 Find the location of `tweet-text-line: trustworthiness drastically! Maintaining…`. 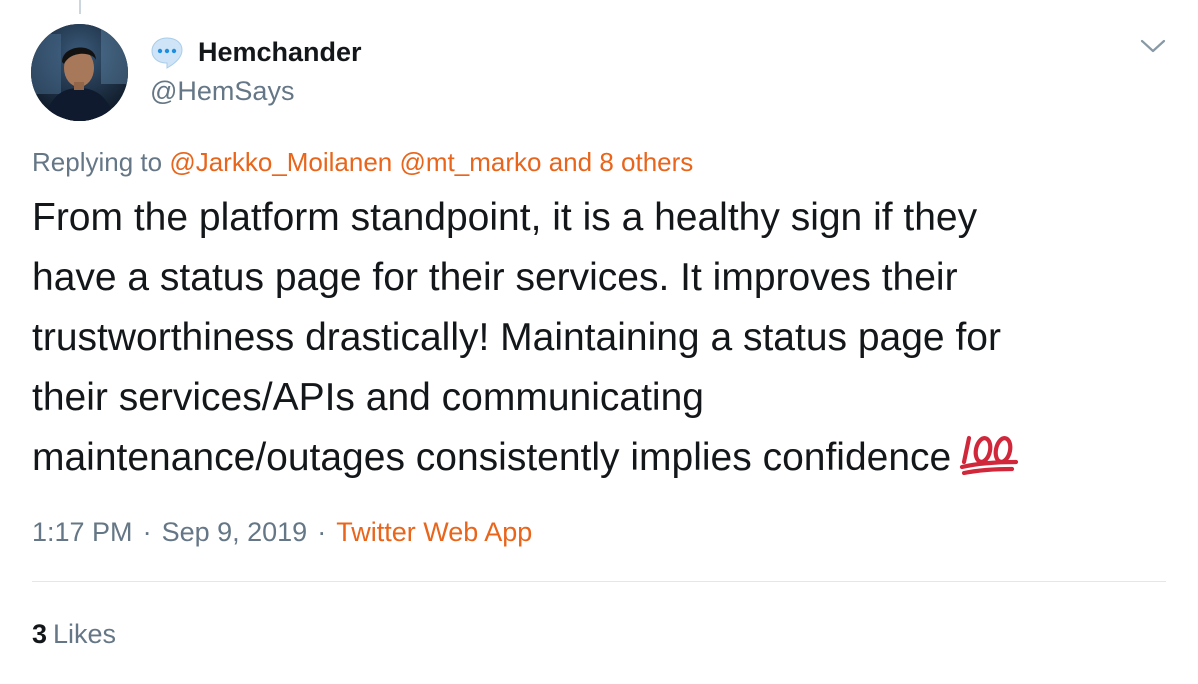

tweet-text-line: trustworthiness drastically! Maintaining… is located at coordinates (516, 337).